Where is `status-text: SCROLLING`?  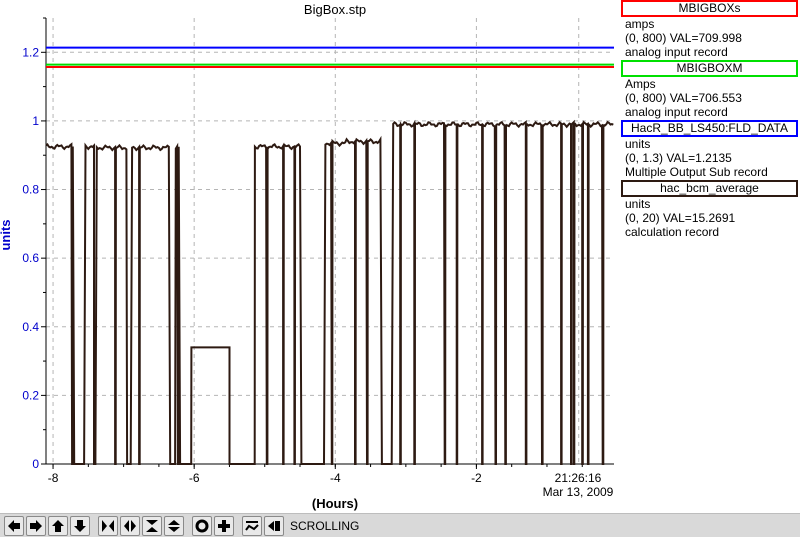
status-text: SCROLLING is located at coordinates (325, 525).